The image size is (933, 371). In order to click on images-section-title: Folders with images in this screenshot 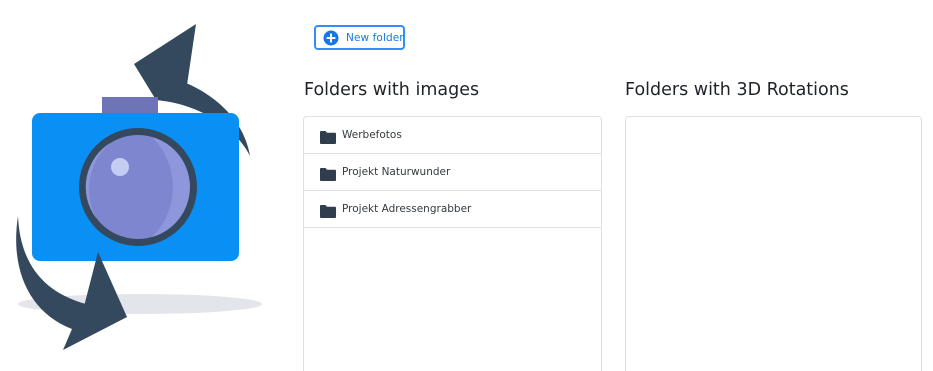, I will do `click(392, 90)`.